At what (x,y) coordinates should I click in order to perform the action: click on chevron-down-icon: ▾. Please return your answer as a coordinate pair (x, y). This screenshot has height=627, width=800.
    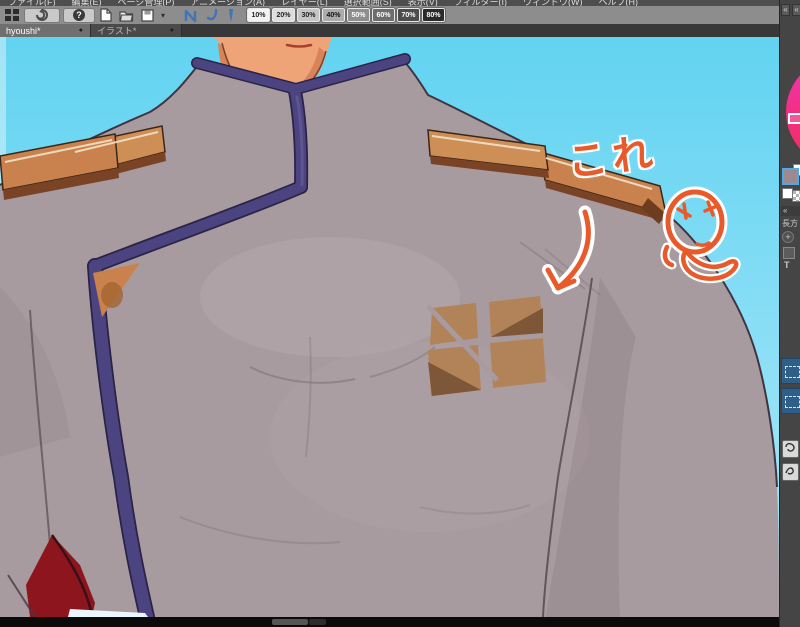
    Looking at the image, I should click on (163, 15).